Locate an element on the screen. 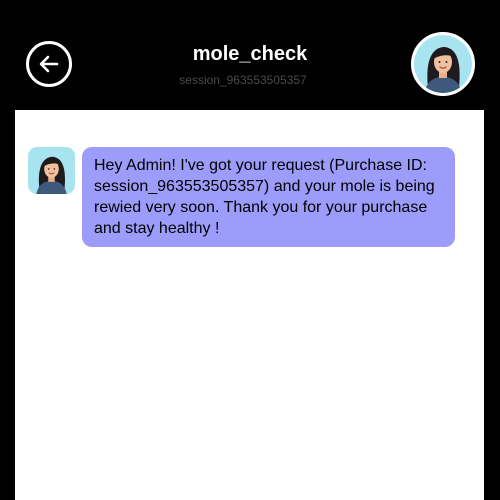  profile-avatar is located at coordinates (443, 64).